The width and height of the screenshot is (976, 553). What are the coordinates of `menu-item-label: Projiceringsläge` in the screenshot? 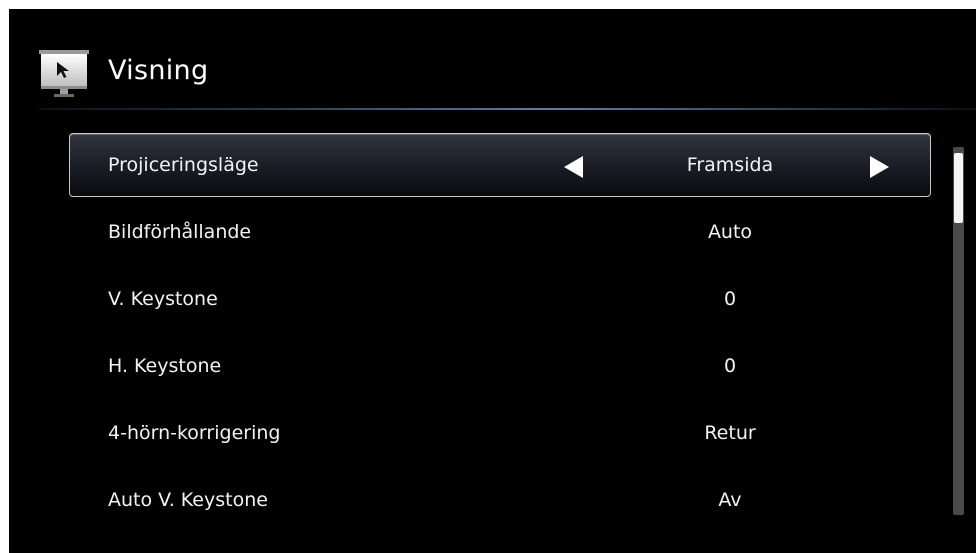 It's located at (183, 165).